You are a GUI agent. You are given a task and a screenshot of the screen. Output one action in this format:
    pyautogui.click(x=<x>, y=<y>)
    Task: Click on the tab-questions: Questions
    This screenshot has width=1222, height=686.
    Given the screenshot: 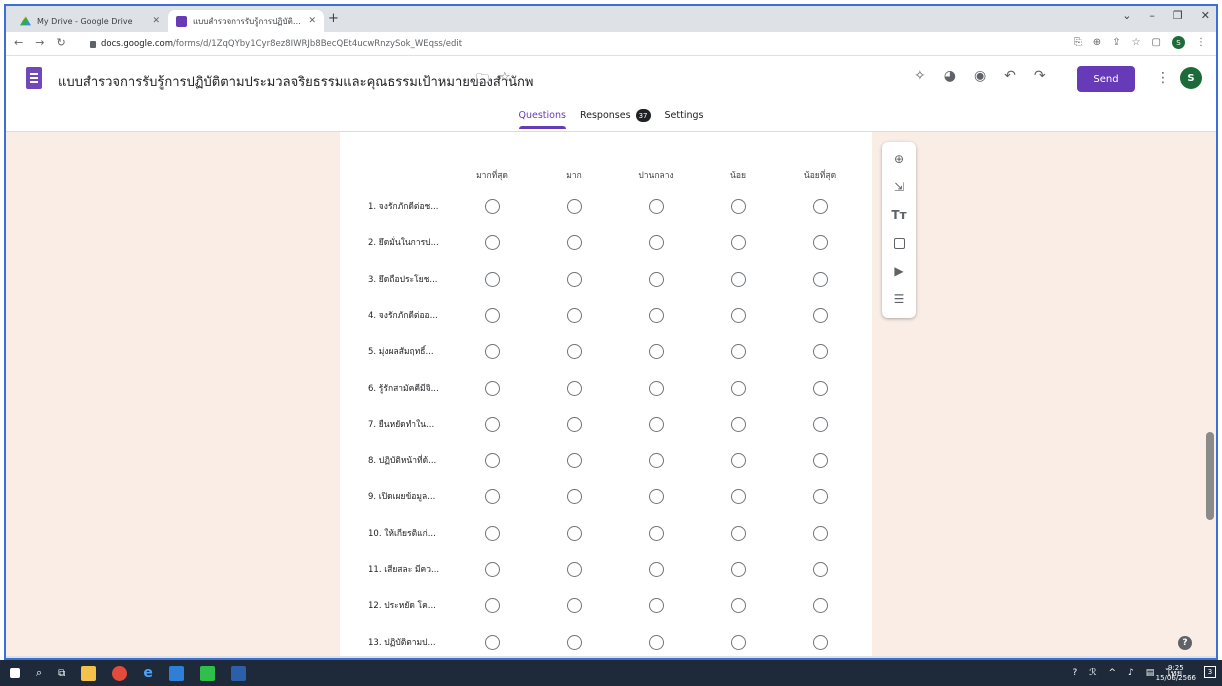 What is the action you would take?
    pyautogui.click(x=542, y=119)
    